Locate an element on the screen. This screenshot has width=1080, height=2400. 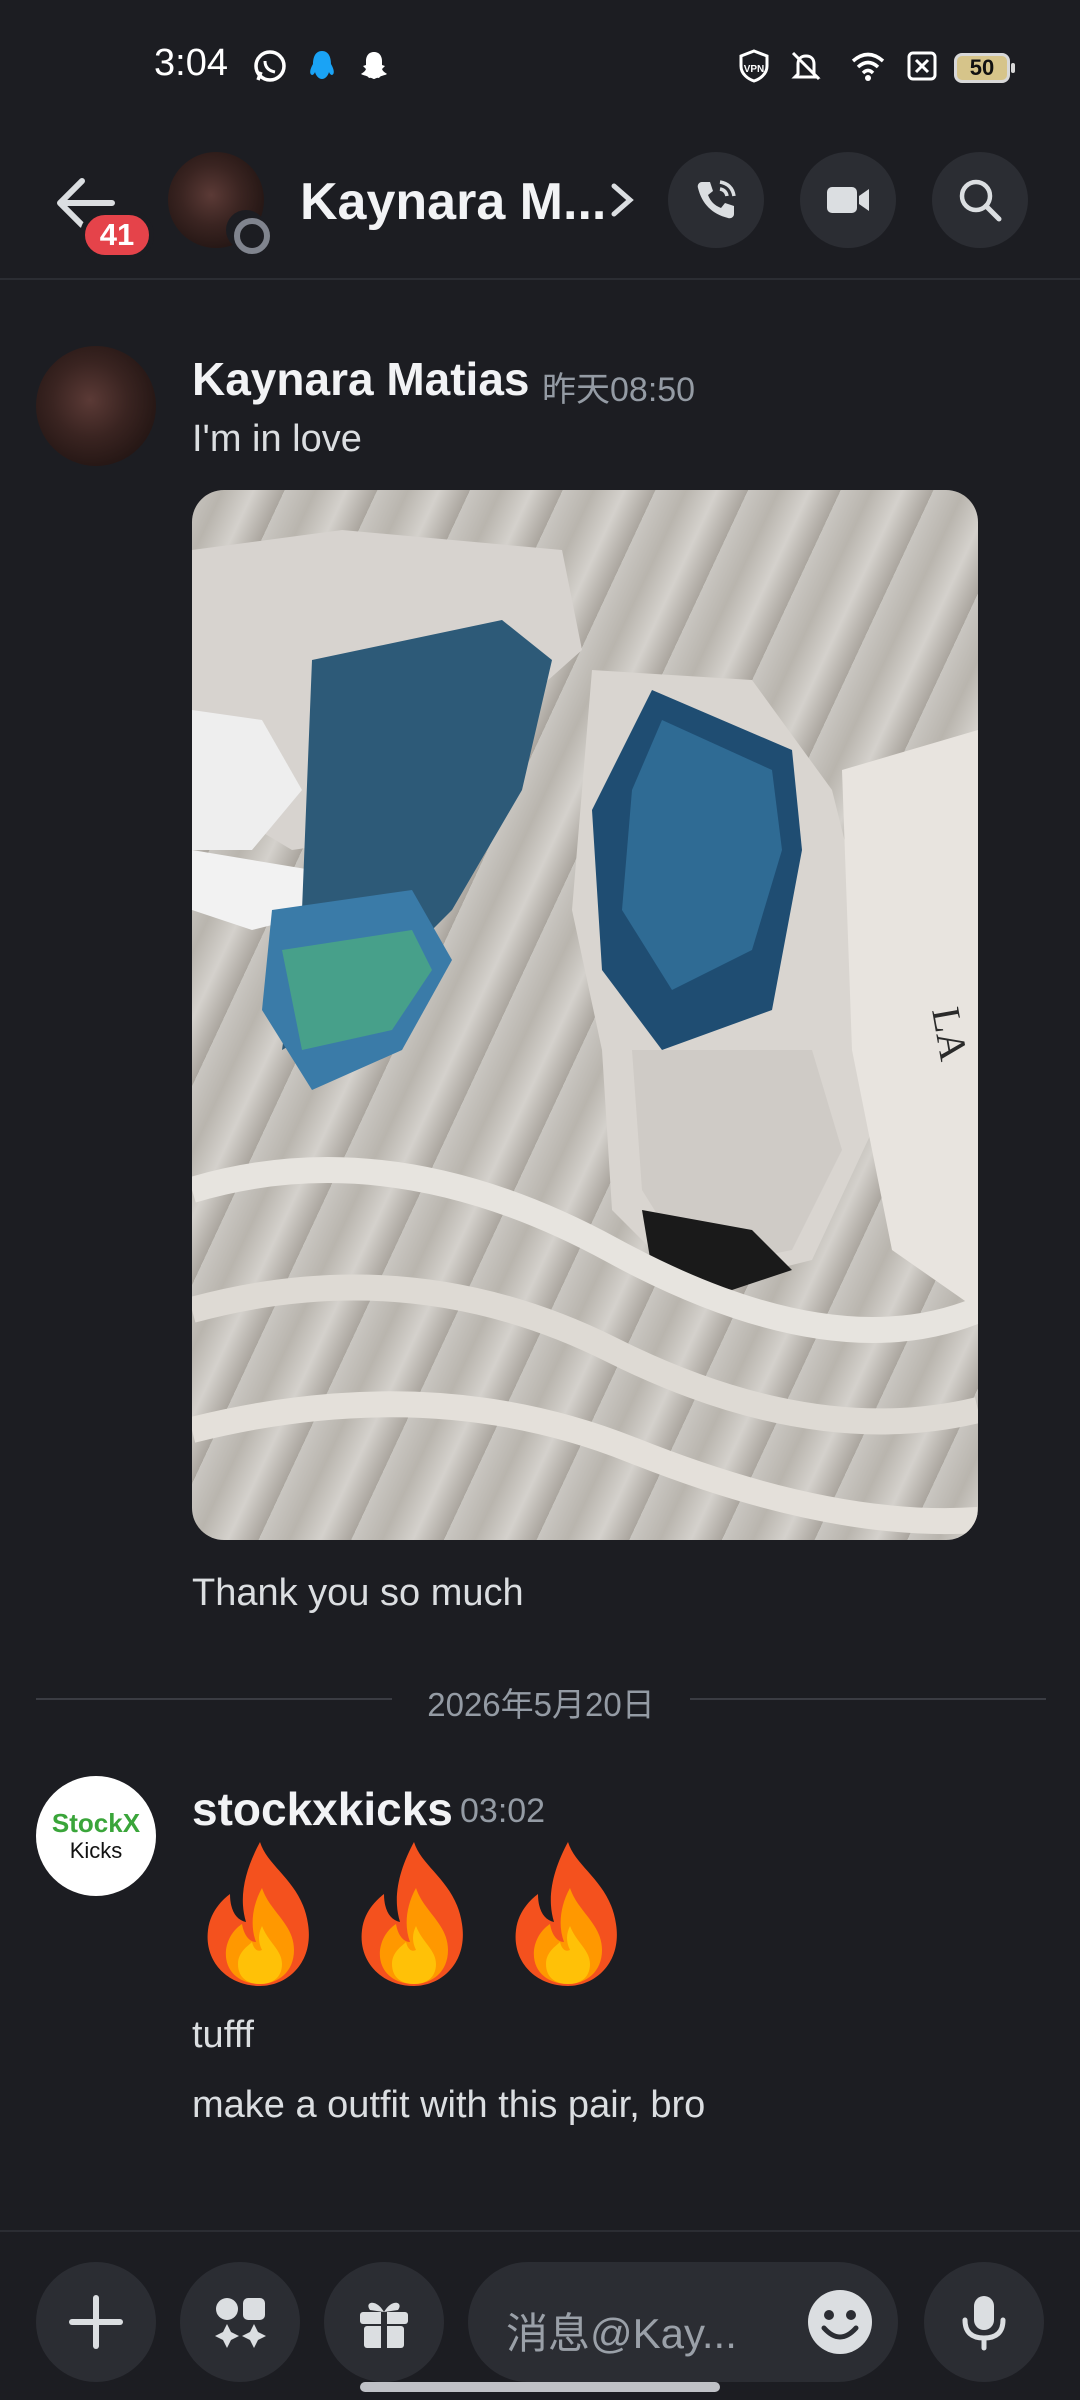
video-call-button is located at coordinates (848, 200).